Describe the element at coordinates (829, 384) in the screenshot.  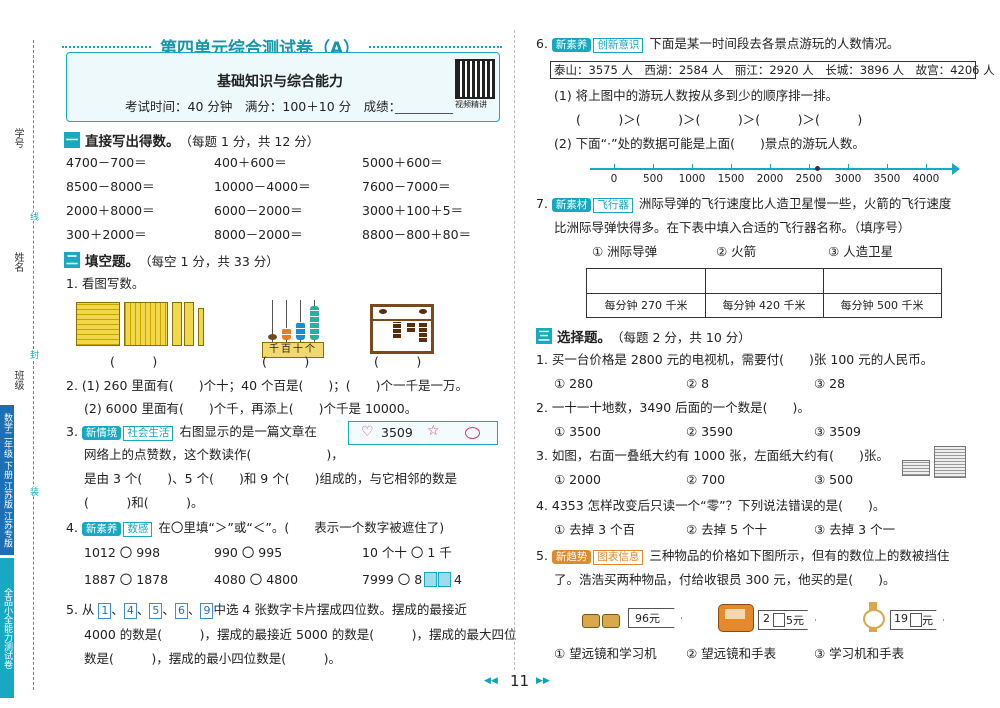
I see `choice-option: ③ 28` at that location.